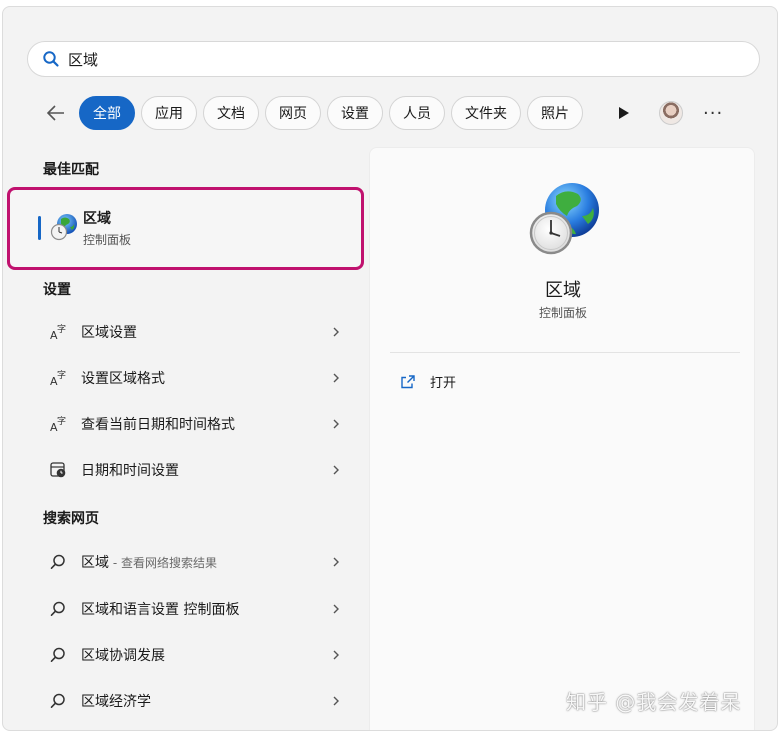 The height and width of the screenshot is (731, 779). Describe the element at coordinates (194, 655) in the screenshot. I see `web-result-regional-development: 区域协调发展` at that location.